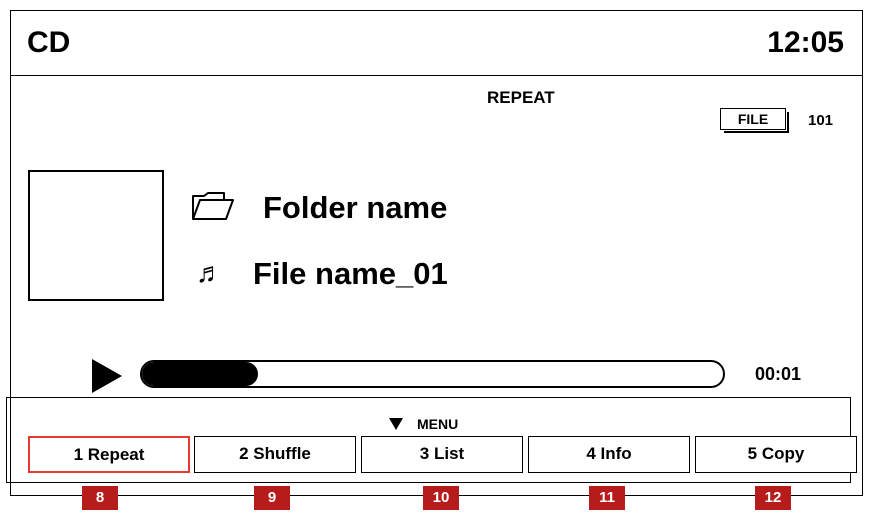  What do you see at coordinates (442, 454) in the screenshot?
I see `menu-button-list: 3 List` at bounding box center [442, 454].